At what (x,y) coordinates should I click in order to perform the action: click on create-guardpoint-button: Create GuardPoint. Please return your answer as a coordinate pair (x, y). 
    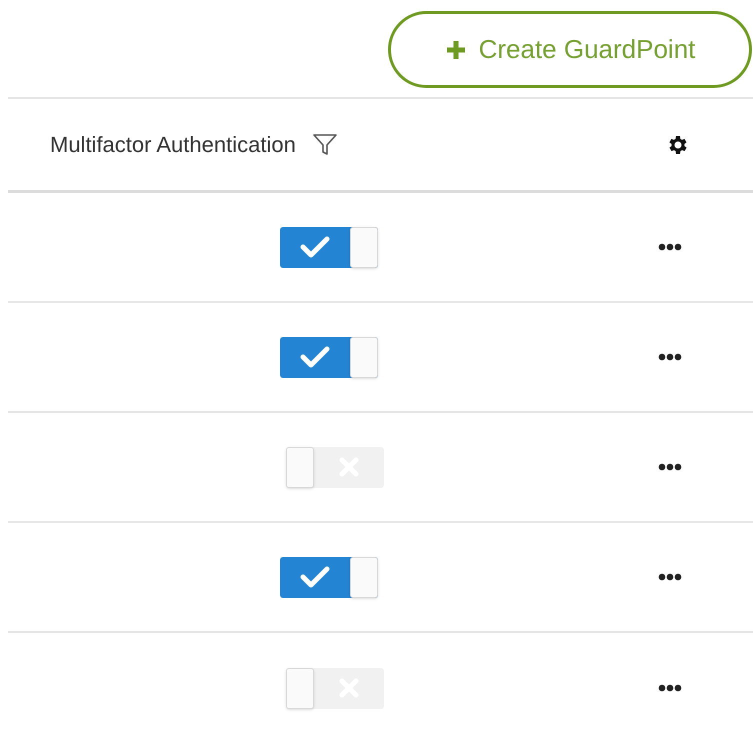
    Looking at the image, I should click on (570, 49).